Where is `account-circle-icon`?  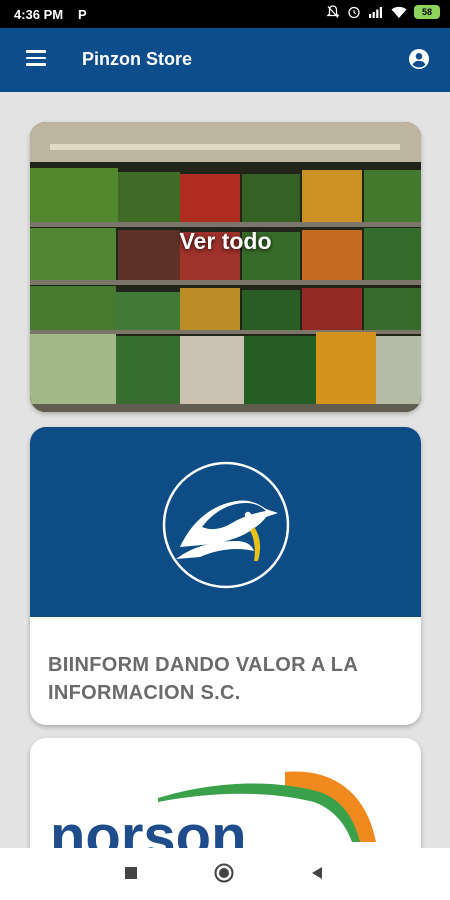 account-circle-icon is located at coordinates (419, 59).